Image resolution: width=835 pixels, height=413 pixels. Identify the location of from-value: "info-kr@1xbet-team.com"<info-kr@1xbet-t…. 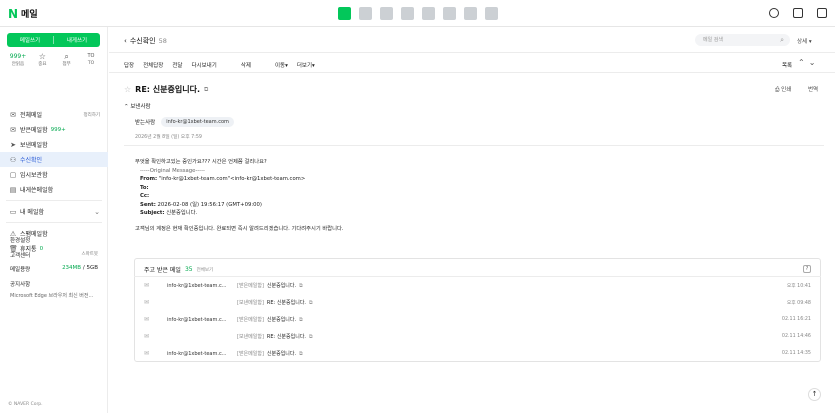
(232, 179).